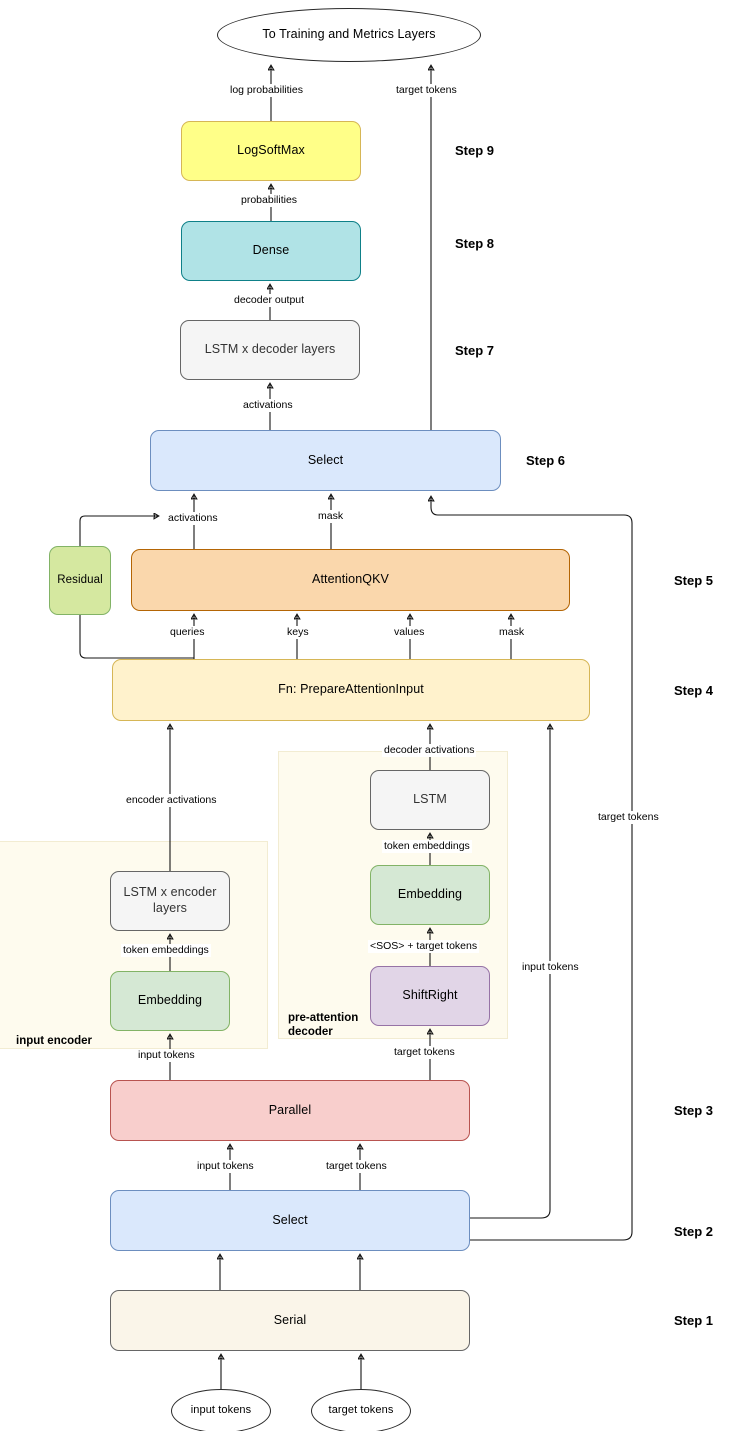 This screenshot has height=1431, width=751. I want to click on edge-label-input-tokens-encoder: input tokens, so click(166, 1055).